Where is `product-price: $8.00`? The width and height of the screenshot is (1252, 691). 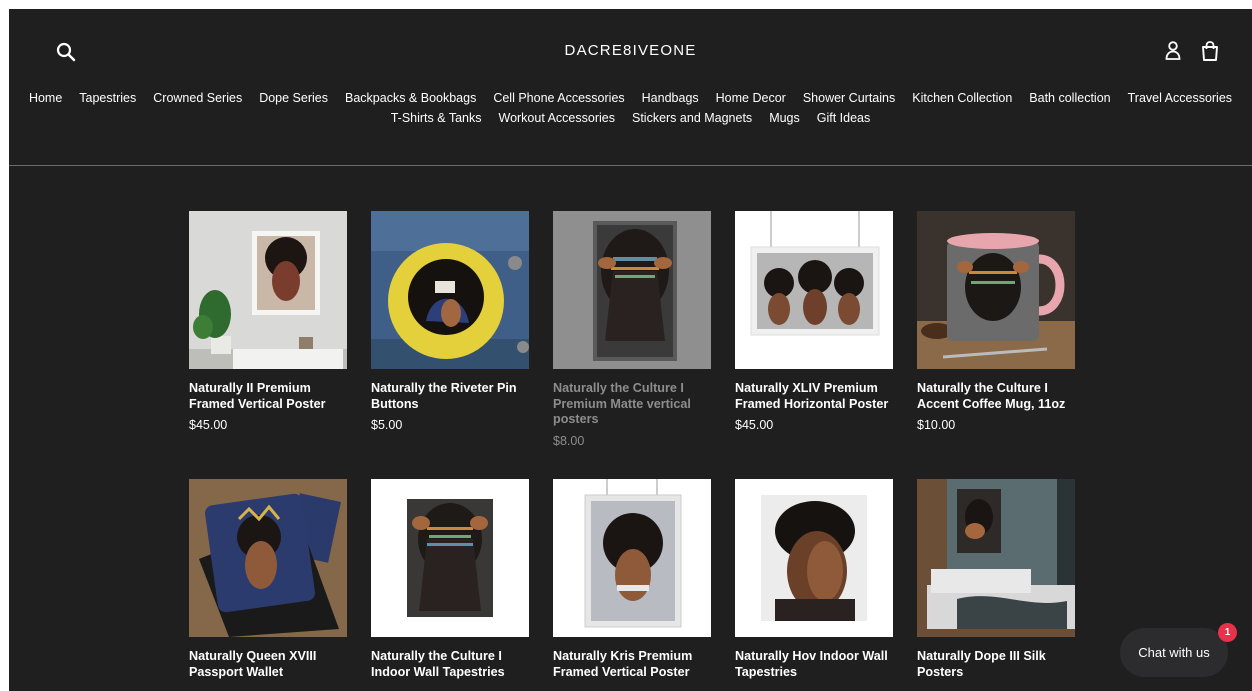 product-price: $8.00 is located at coordinates (569, 440).